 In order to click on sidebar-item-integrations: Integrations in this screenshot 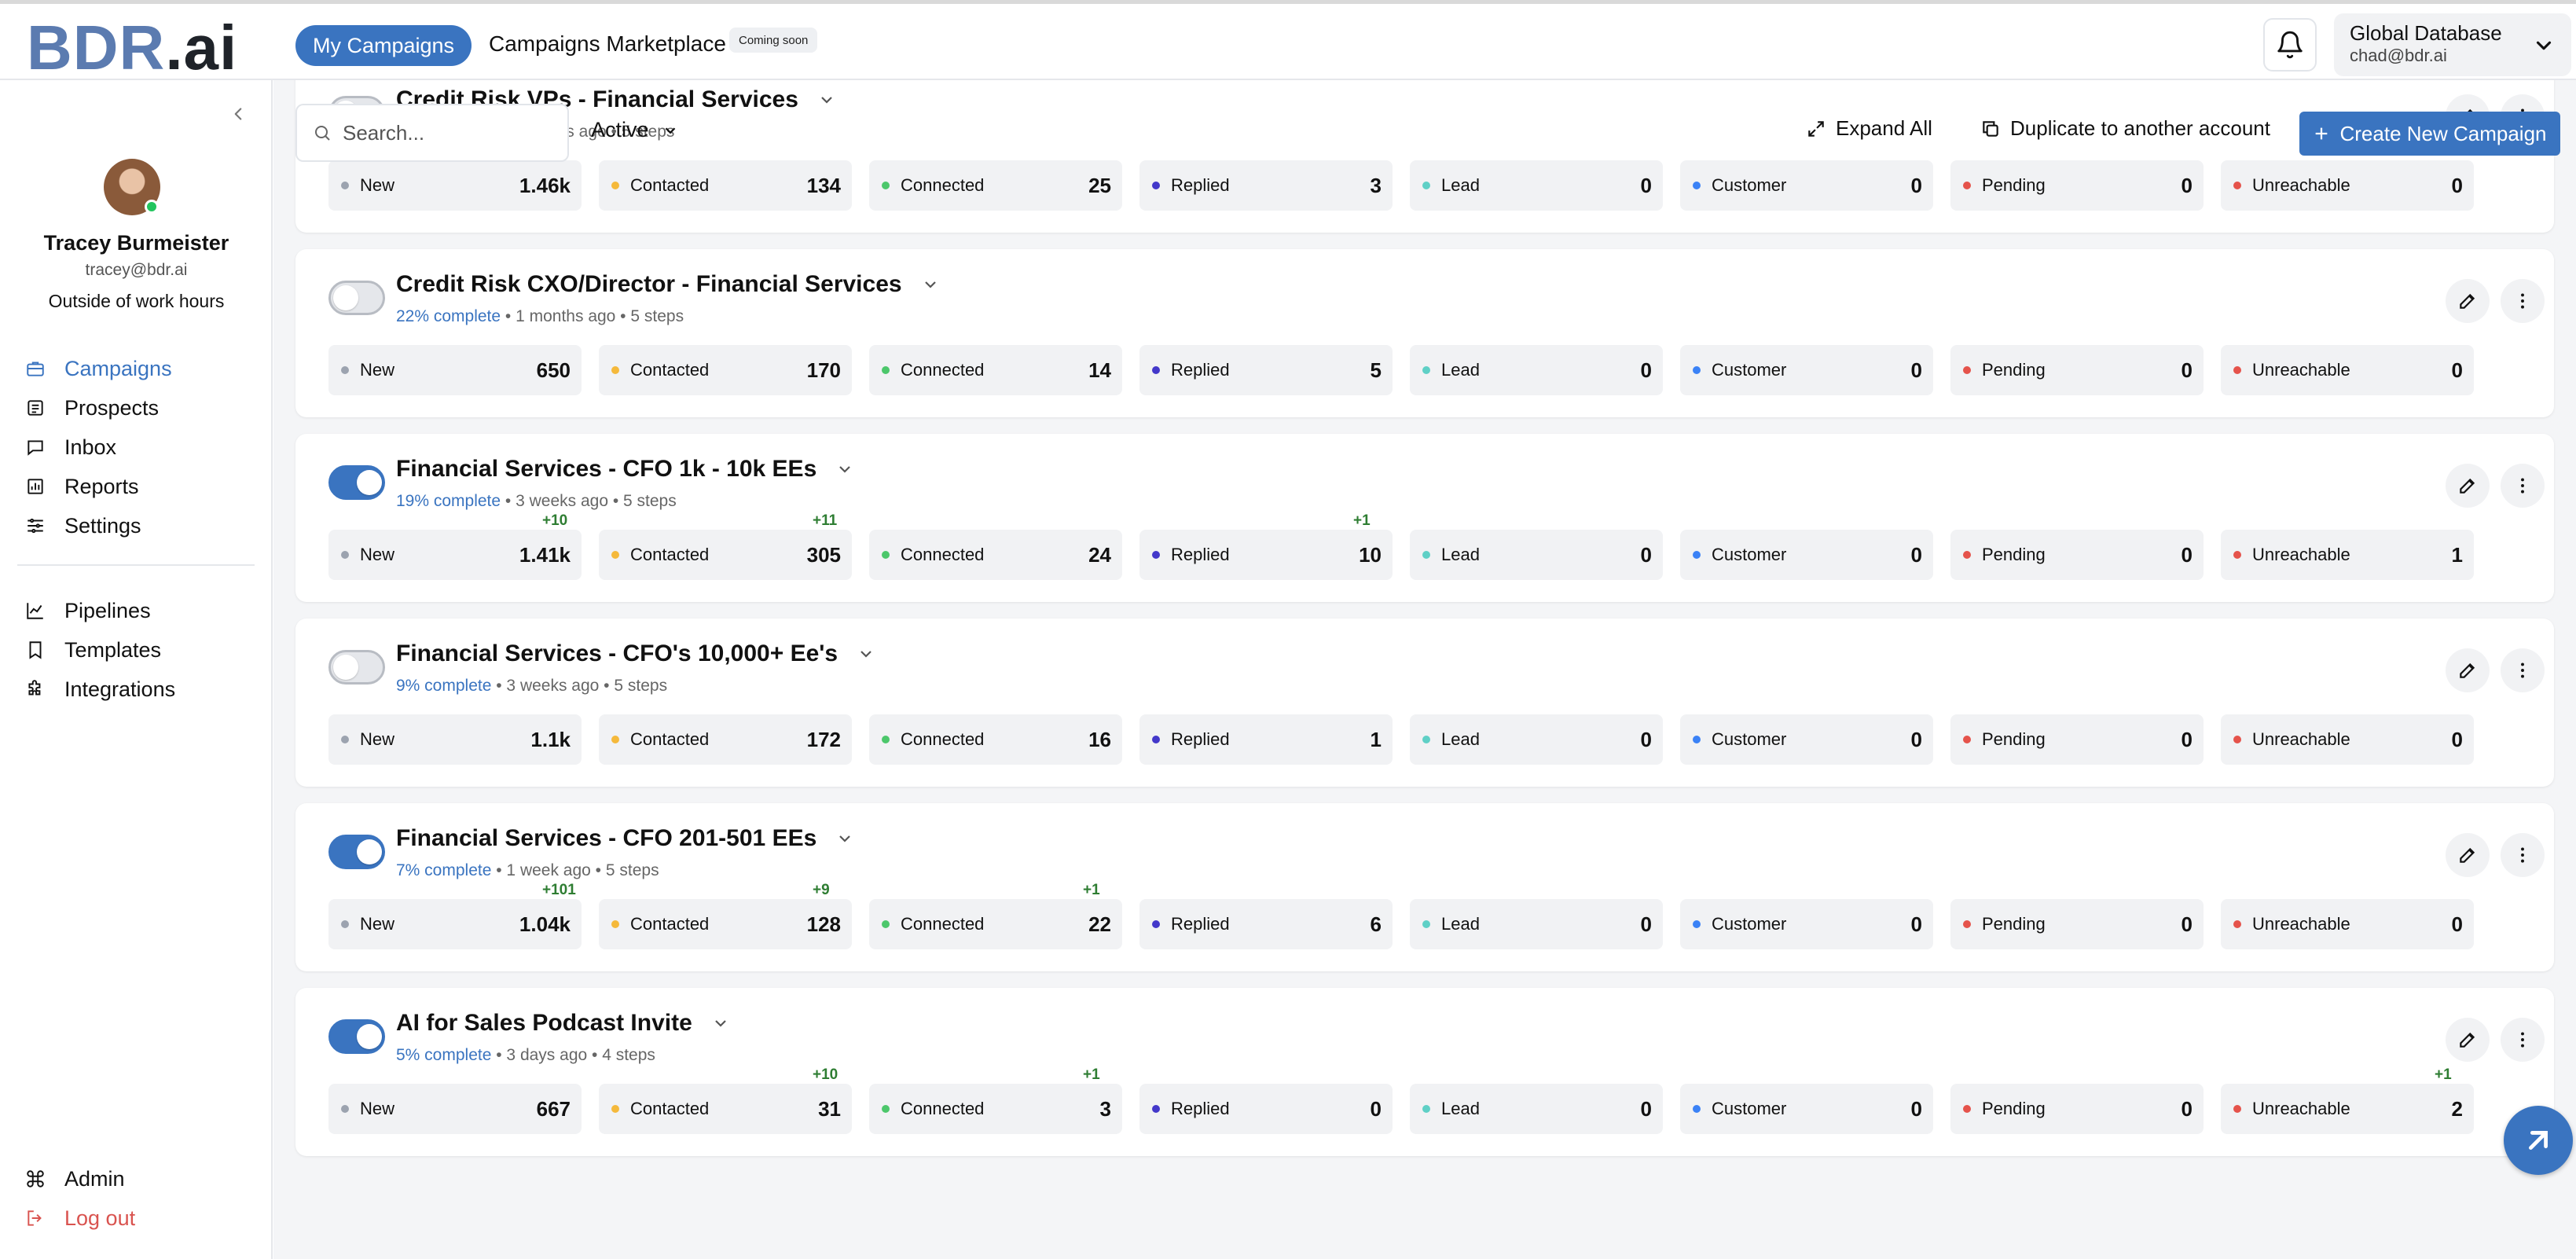, I will do `click(100, 689)`.